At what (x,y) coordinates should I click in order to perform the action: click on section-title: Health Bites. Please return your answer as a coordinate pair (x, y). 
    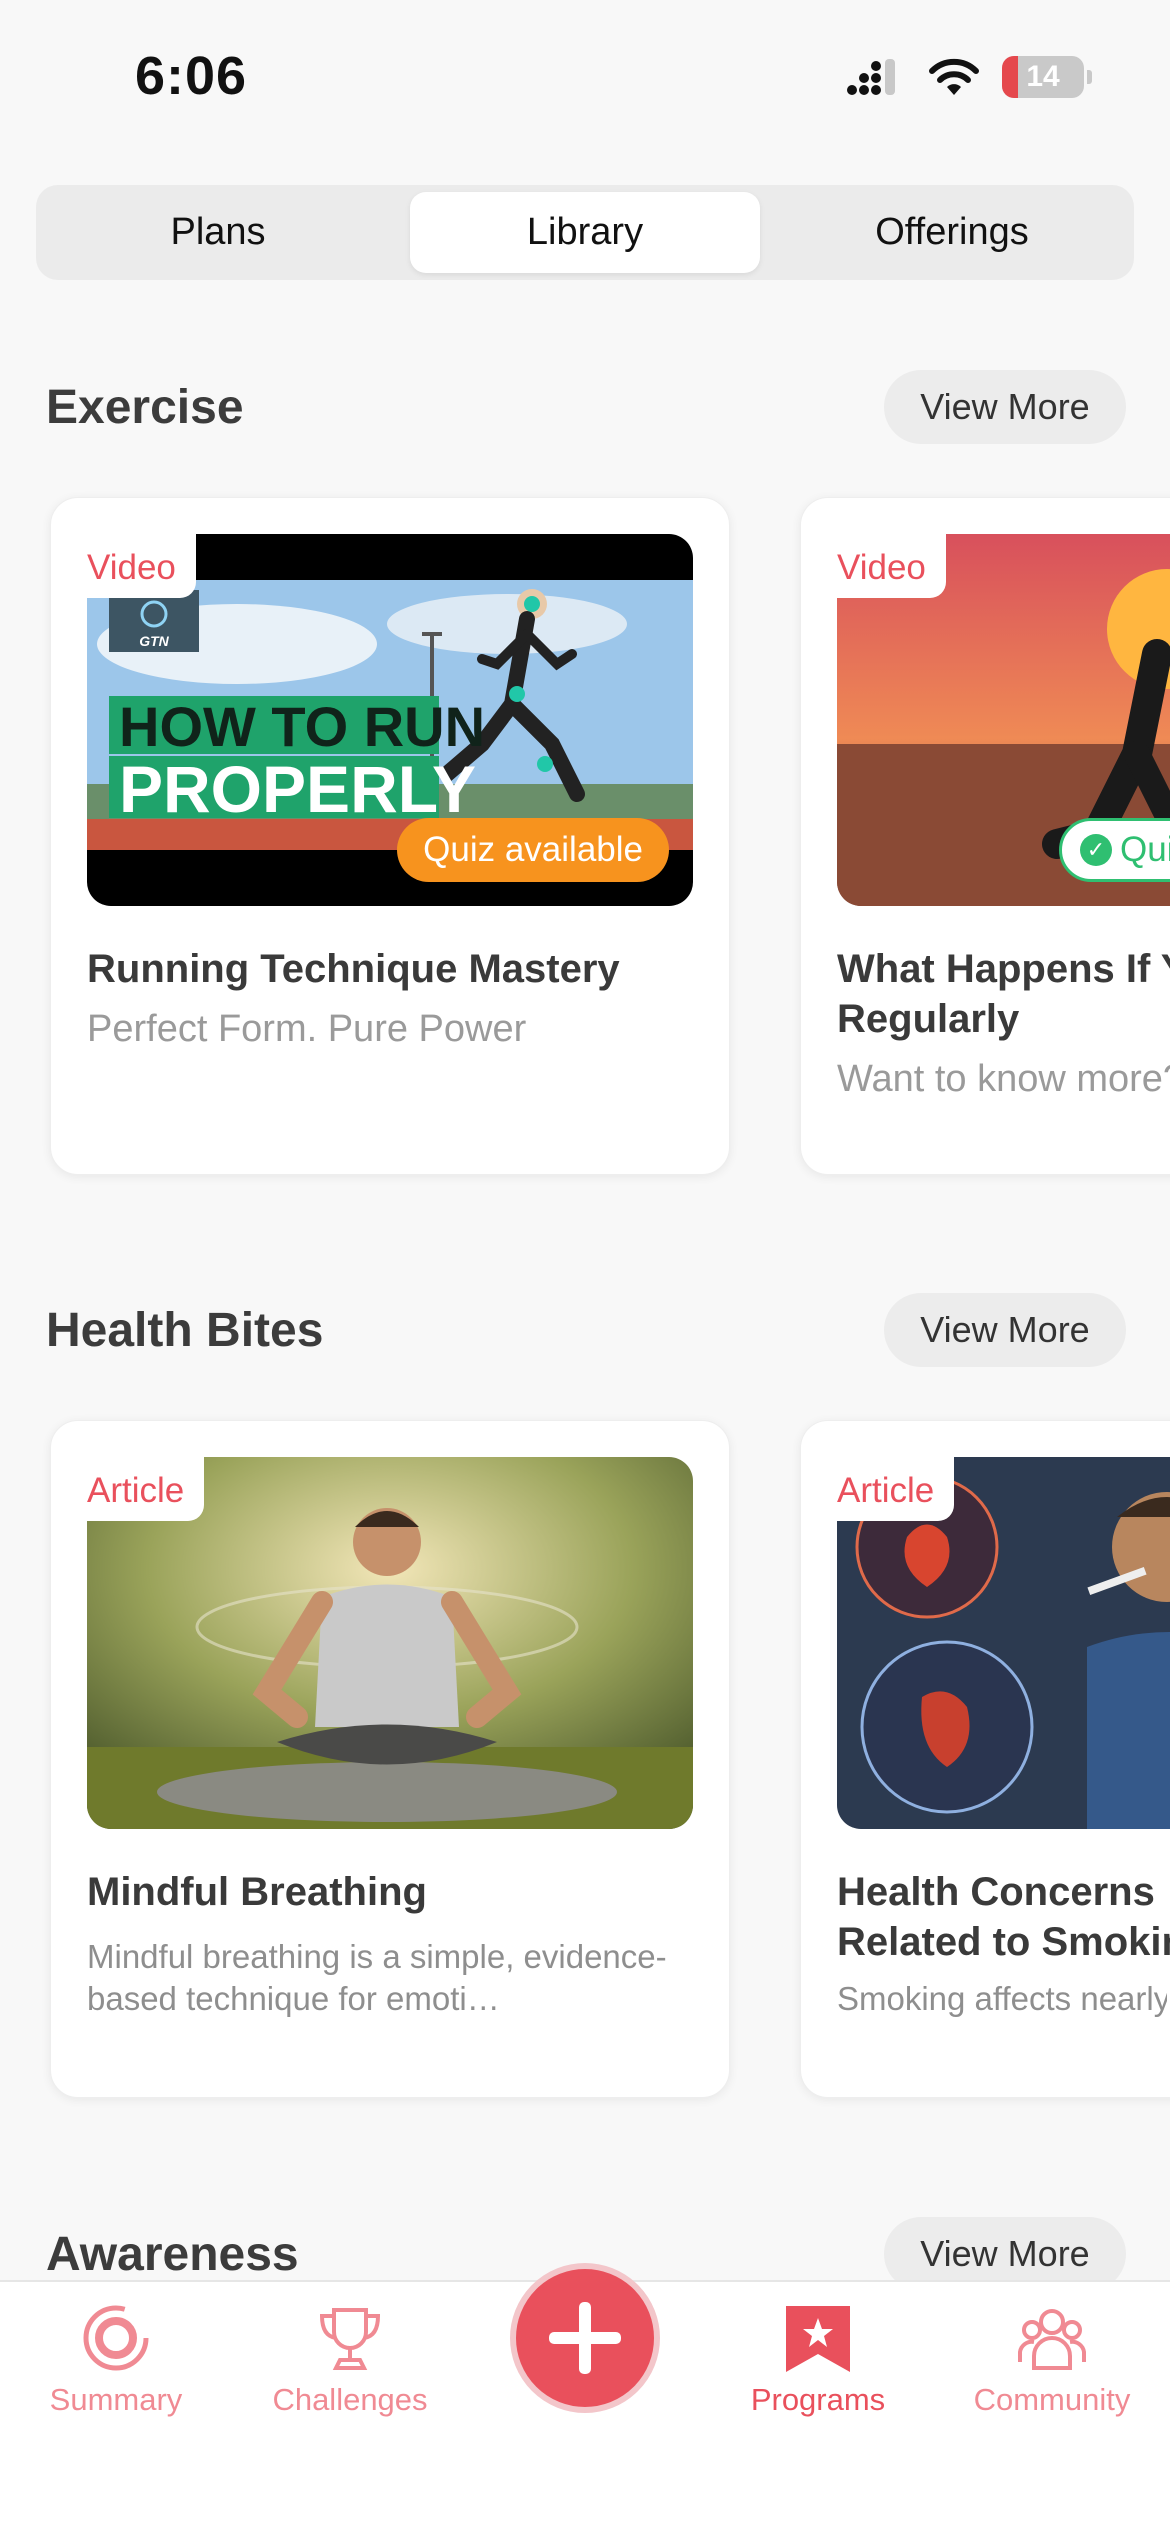
    Looking at the image, I should click on (185, 1330).